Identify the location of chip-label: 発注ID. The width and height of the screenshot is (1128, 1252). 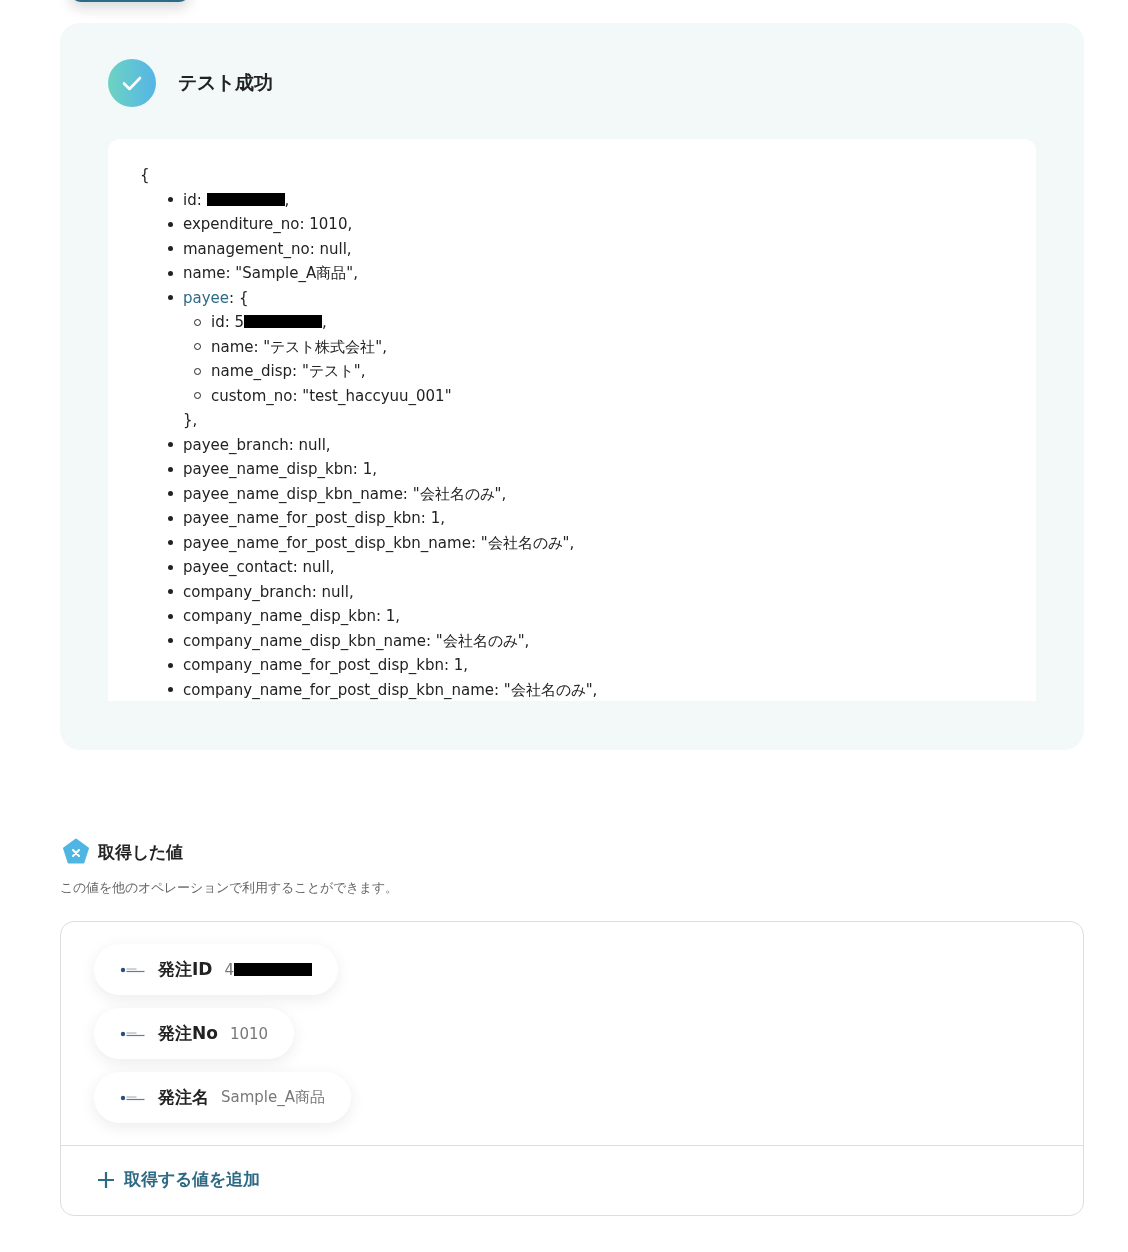
(185, 969).